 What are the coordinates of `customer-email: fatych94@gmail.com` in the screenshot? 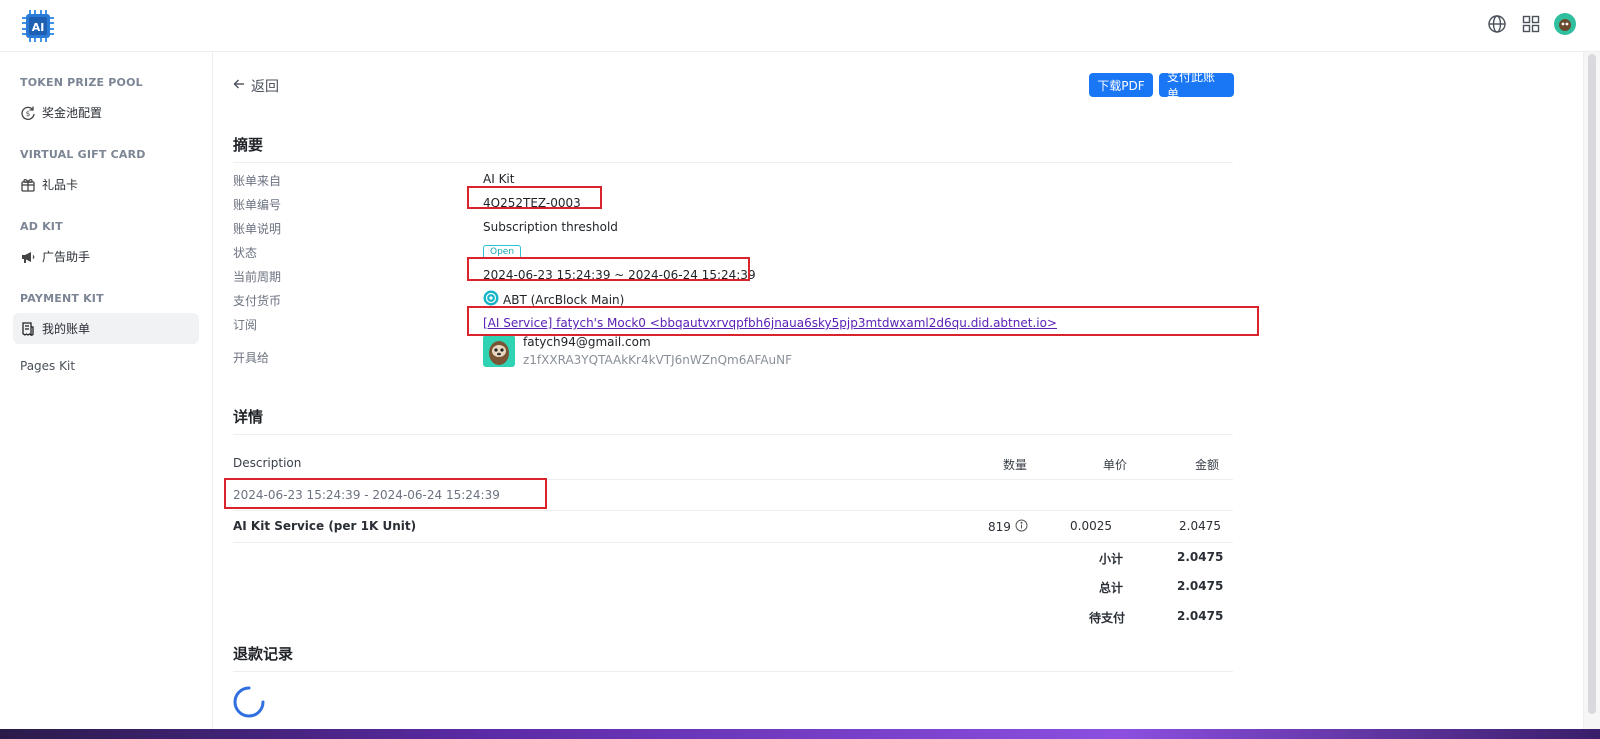 It's located at (587, 342).